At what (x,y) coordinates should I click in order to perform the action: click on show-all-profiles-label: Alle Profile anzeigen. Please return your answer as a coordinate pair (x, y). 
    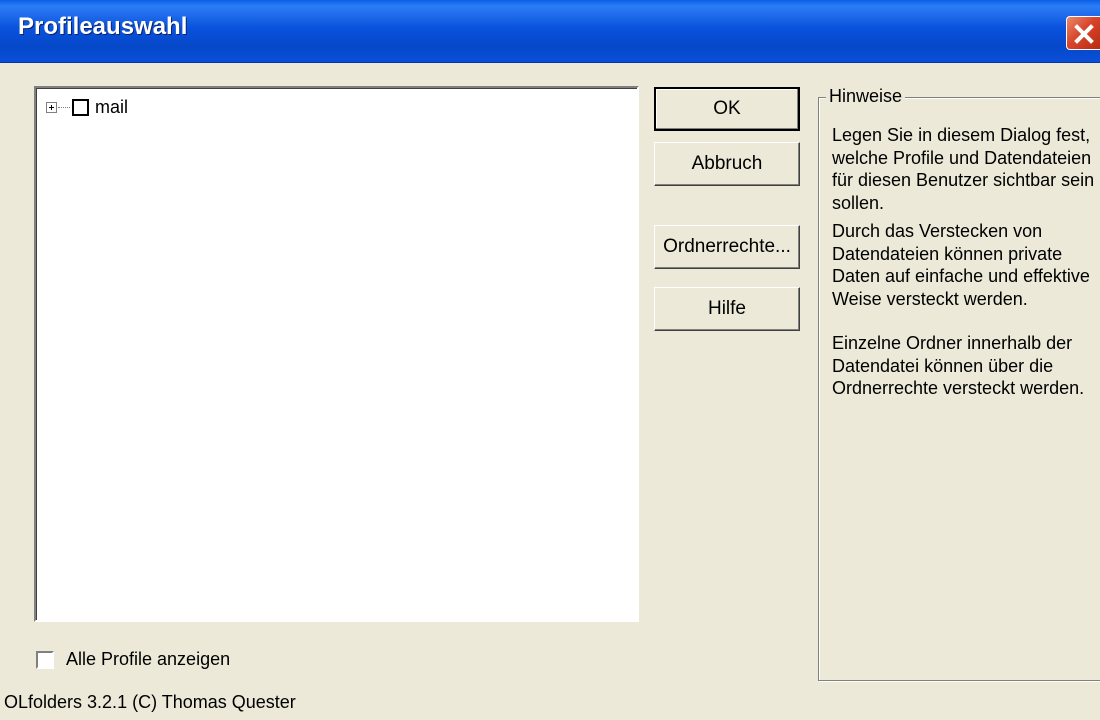
    Looking at the image, I should click on (148, 659).